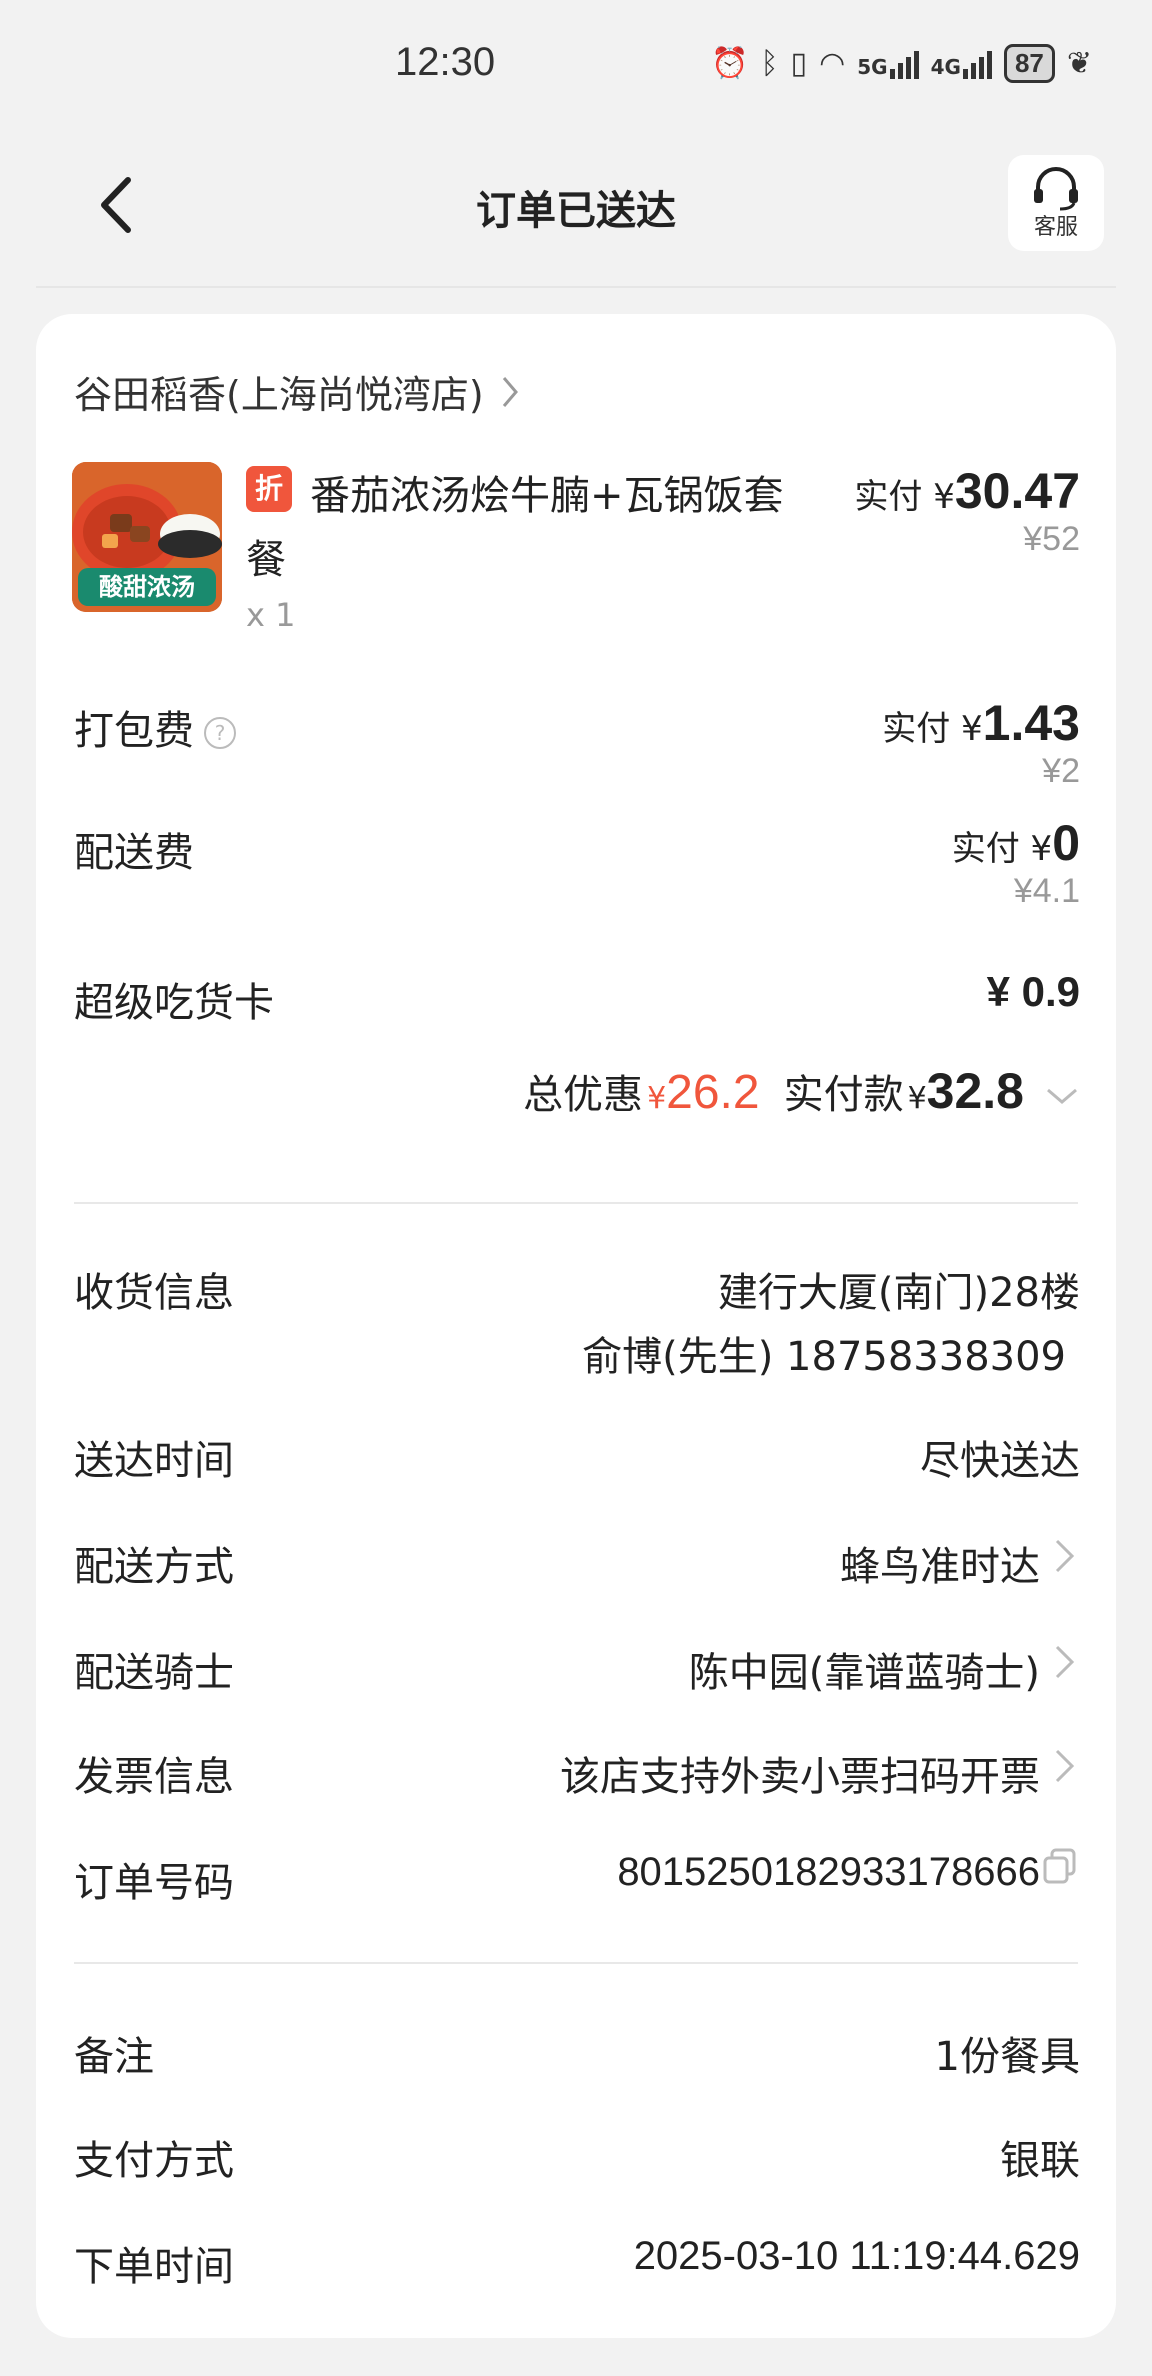  I want to click on payment-method-label: 支付方式, so click(154, 2161).